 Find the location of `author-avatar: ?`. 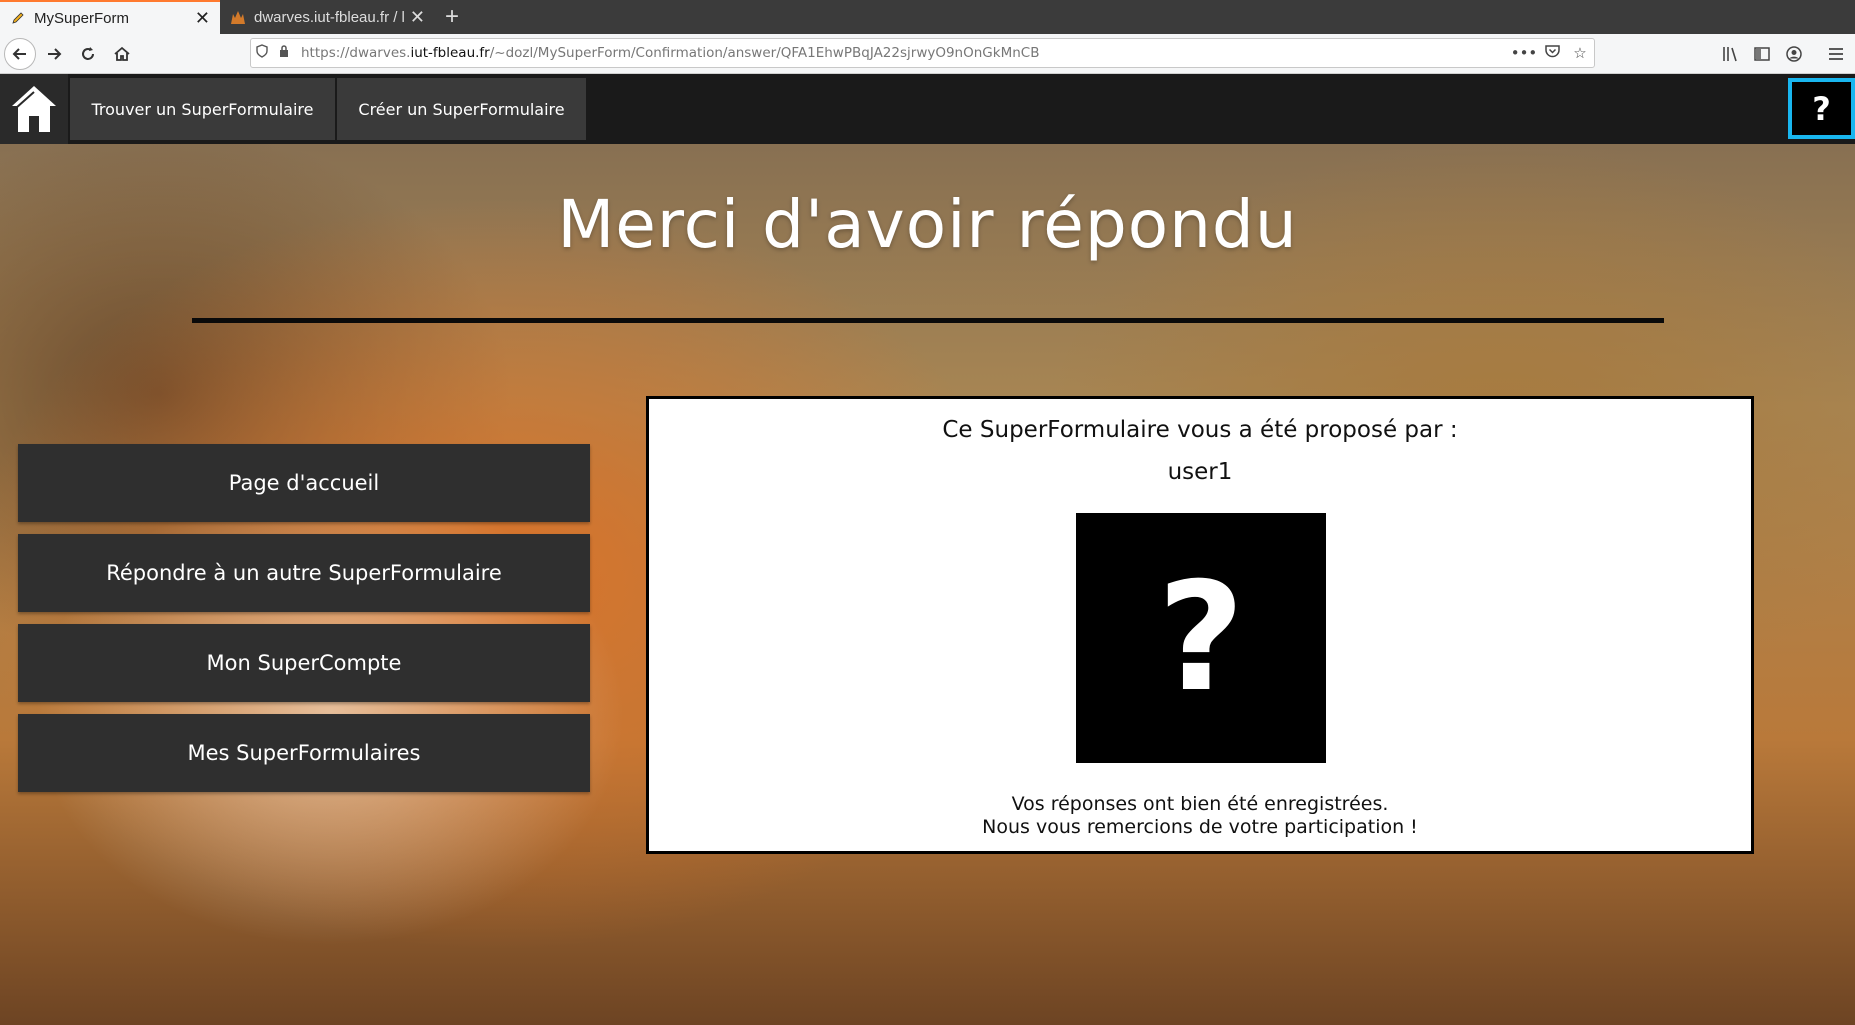

author-avatar: ? is located at coordinates (1201, 638).